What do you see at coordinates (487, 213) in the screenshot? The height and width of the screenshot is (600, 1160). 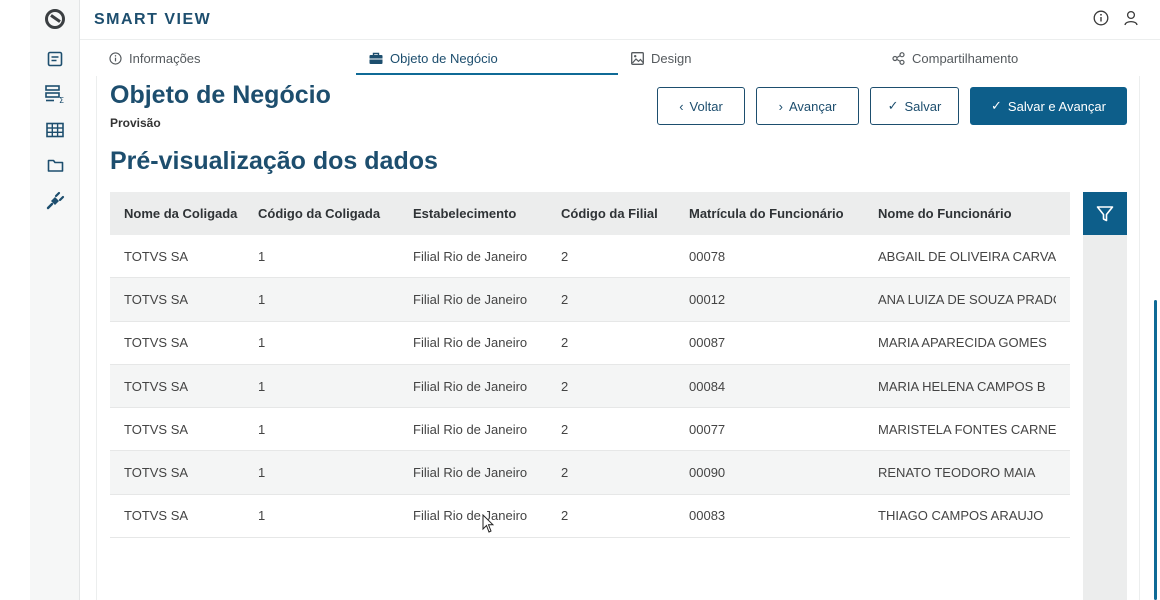 I see `column-header: Estabelecimento` at bounding box center [487, 213].